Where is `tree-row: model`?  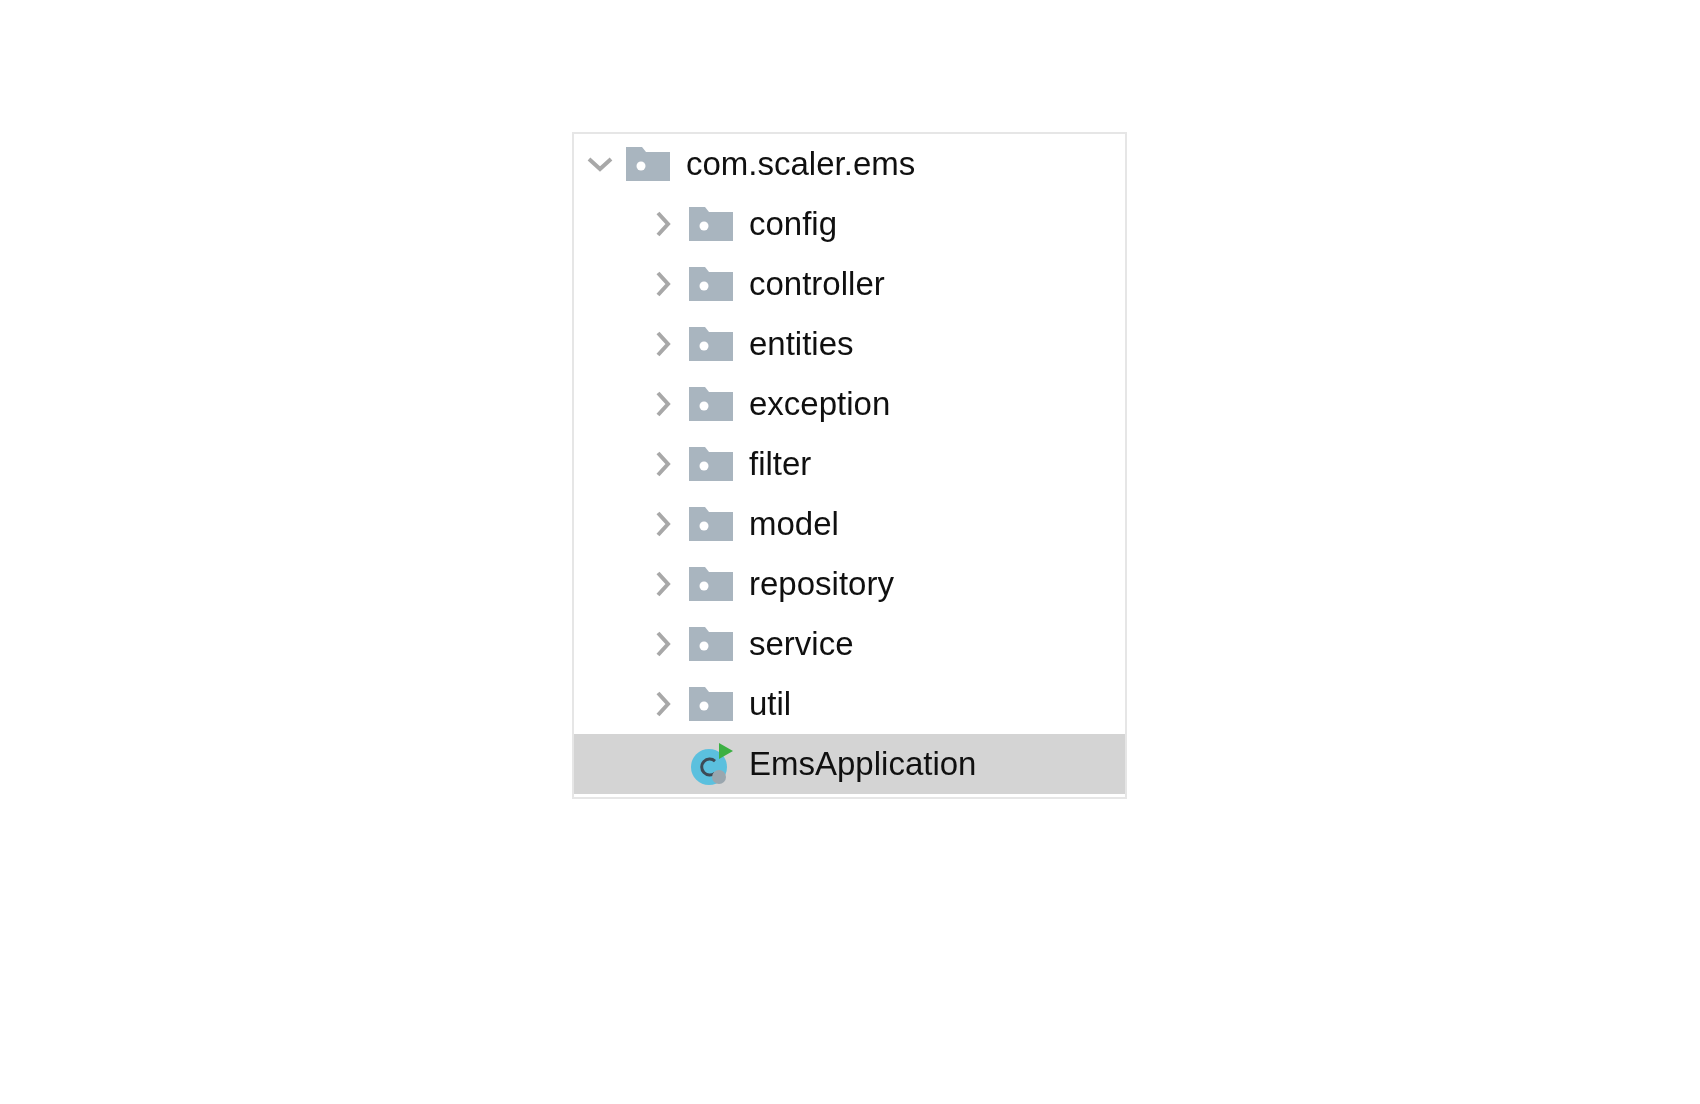
tree-row: model is located at coordinates (849, 524).